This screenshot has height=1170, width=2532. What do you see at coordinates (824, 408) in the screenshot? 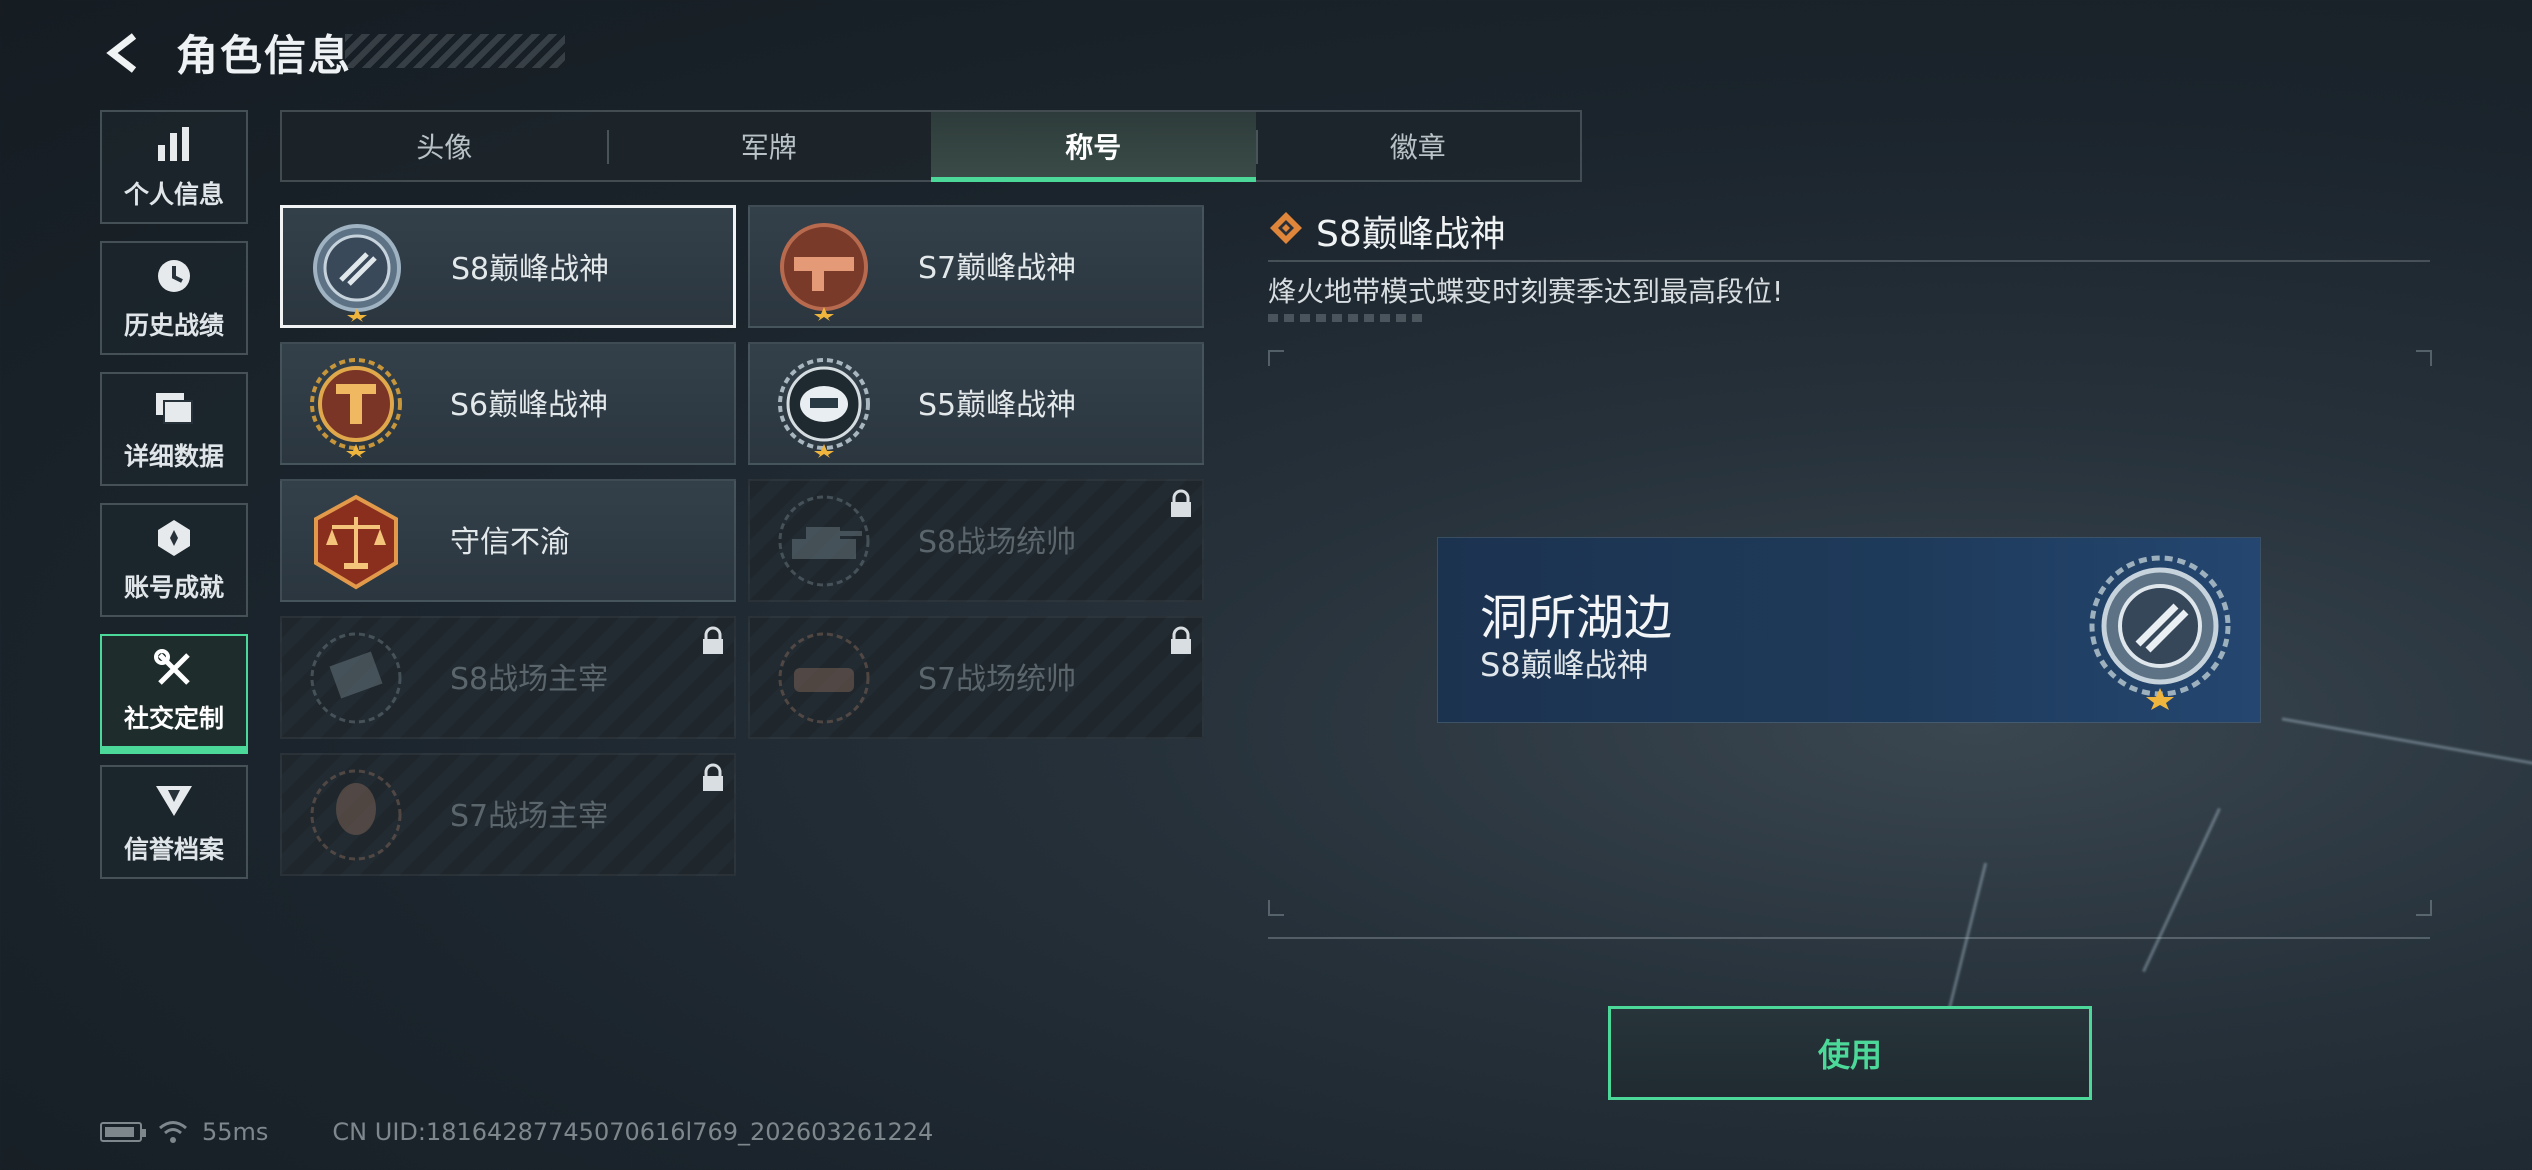
I see `s5-emblem-icon` at bounding box center [824, 408].